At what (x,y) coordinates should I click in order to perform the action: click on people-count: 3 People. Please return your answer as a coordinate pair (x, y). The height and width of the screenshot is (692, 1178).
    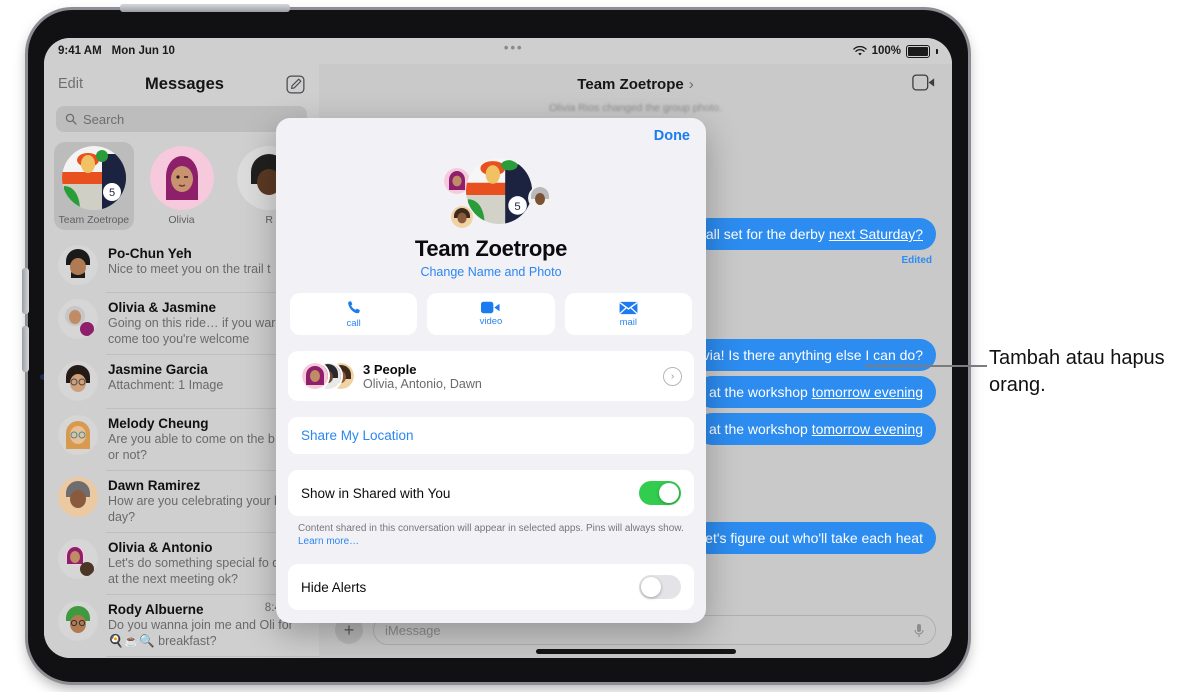
    Looking at the image, I should click on (390, 369).